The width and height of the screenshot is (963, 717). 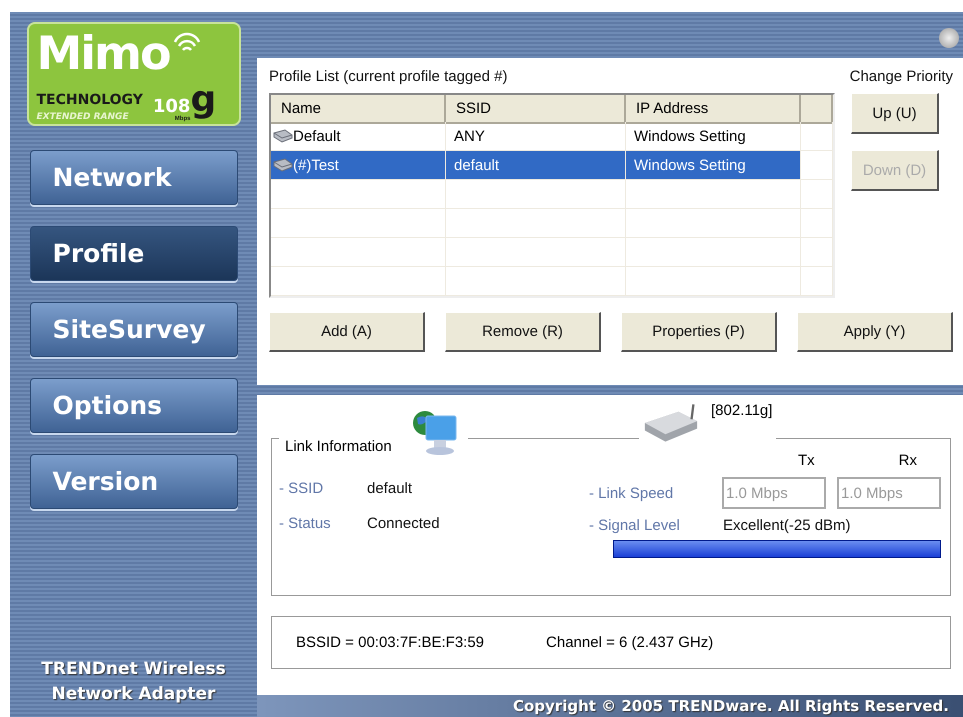 I want to click on column-label: Rx, so click(x=907, y=460).